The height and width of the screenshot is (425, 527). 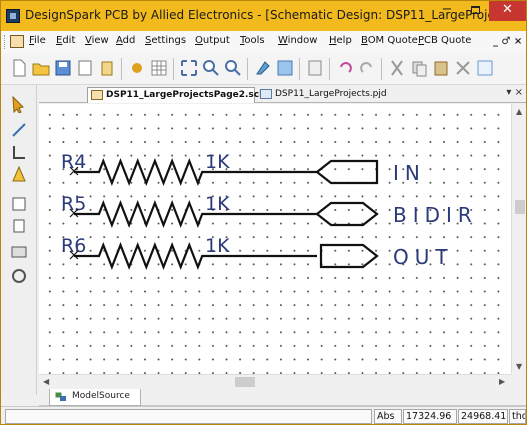 I want to click on add-circle-icon, so click(x=19, y=276).